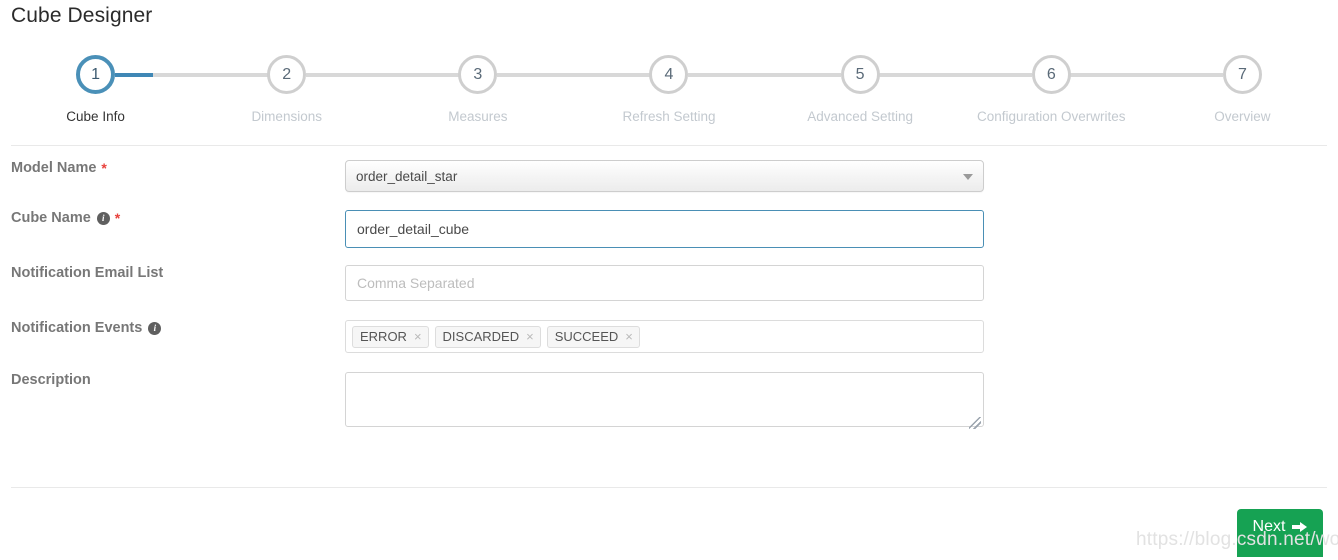  I want to click on tag-item: DISCARDED ×, so click(487, 336).